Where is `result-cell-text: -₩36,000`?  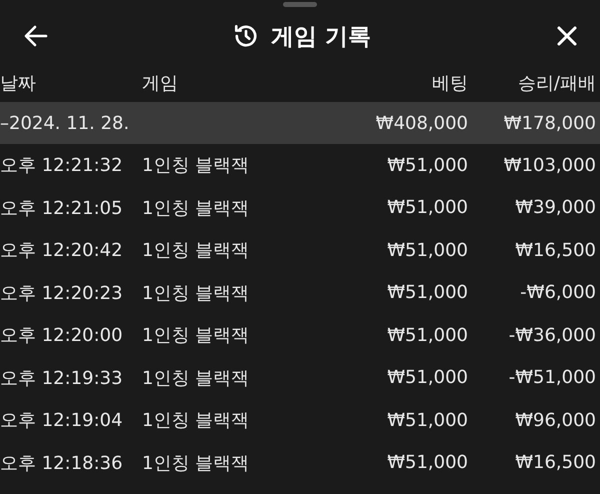
result-cell-text: -₩36,000 is located at coordinates (552, 335).